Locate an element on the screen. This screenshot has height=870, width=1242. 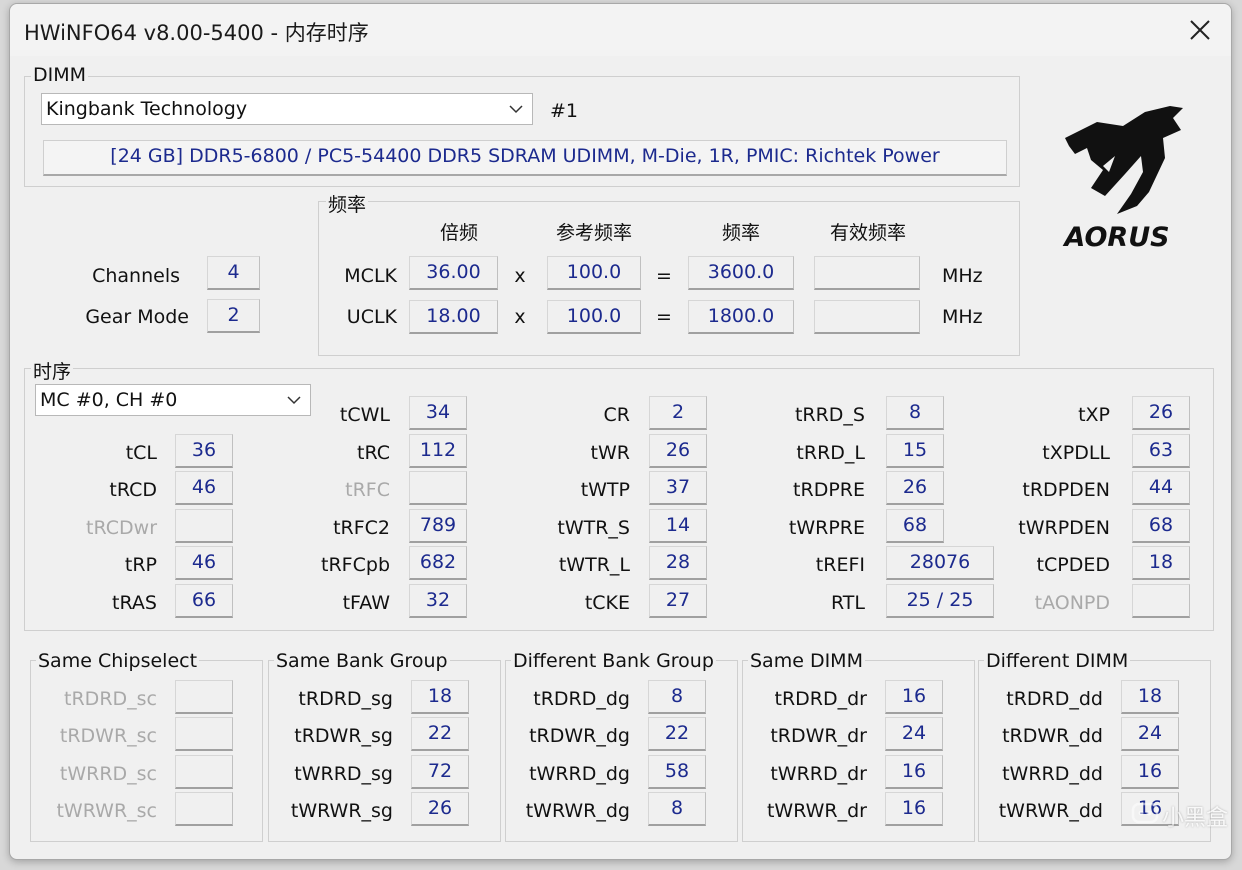
turnaround-value-twrrd-sg: 72 is located at coordinates (440, 772).